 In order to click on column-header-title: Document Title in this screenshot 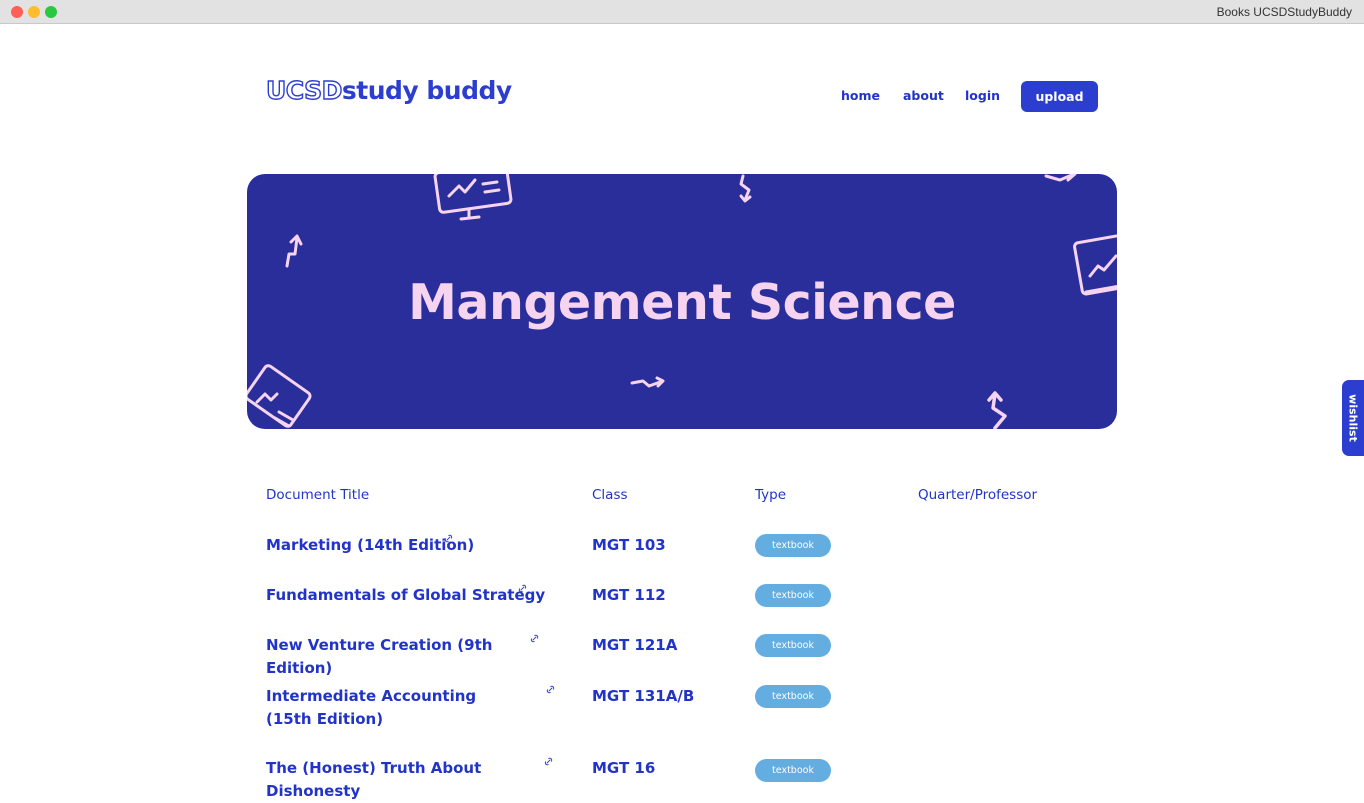, I will do `click(318, 495)`.